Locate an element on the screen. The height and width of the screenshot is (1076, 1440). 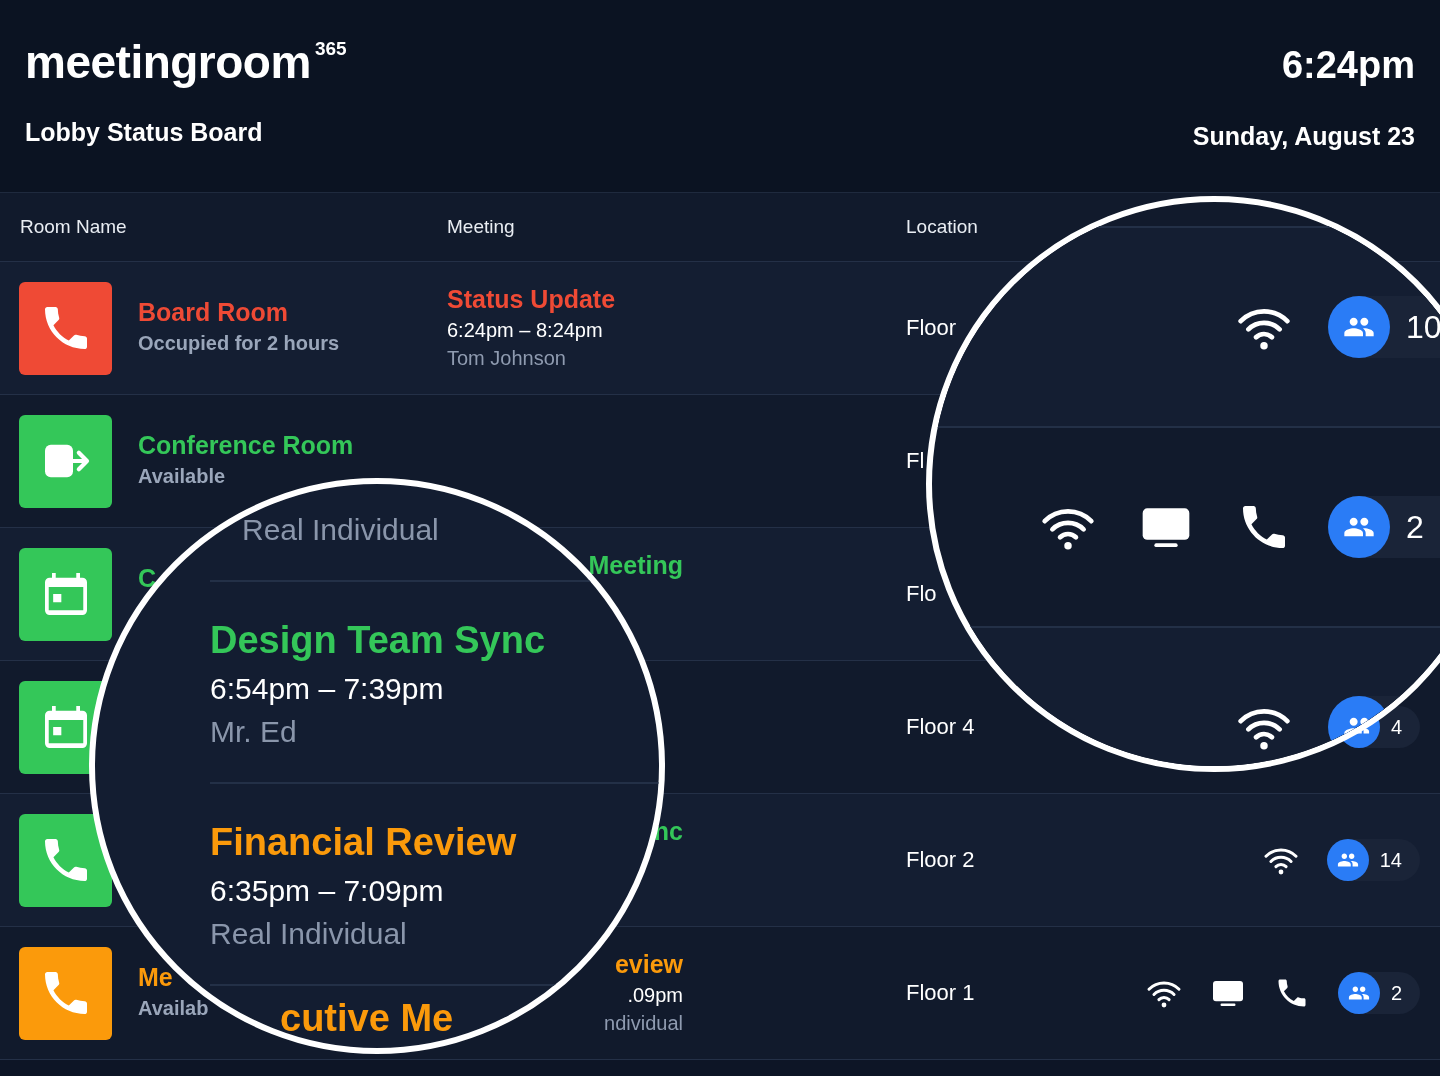
logo-text: meetingroom is located at coordinates (168, 62).